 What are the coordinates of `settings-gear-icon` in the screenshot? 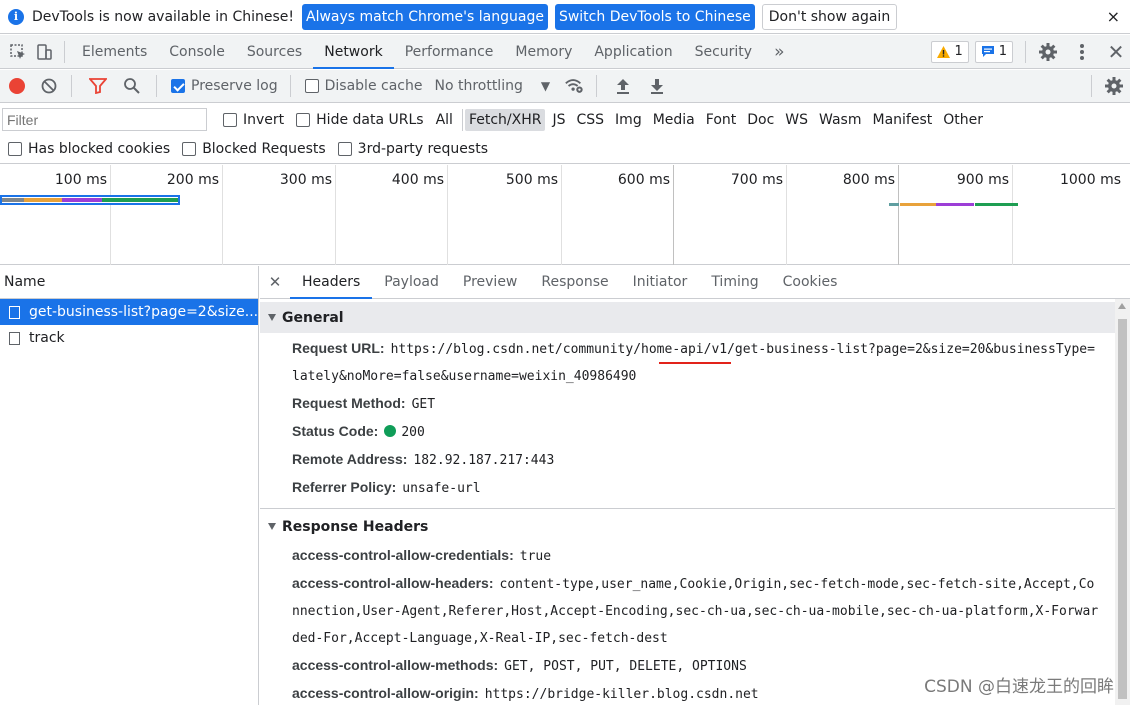 It's located at (1048, 52).